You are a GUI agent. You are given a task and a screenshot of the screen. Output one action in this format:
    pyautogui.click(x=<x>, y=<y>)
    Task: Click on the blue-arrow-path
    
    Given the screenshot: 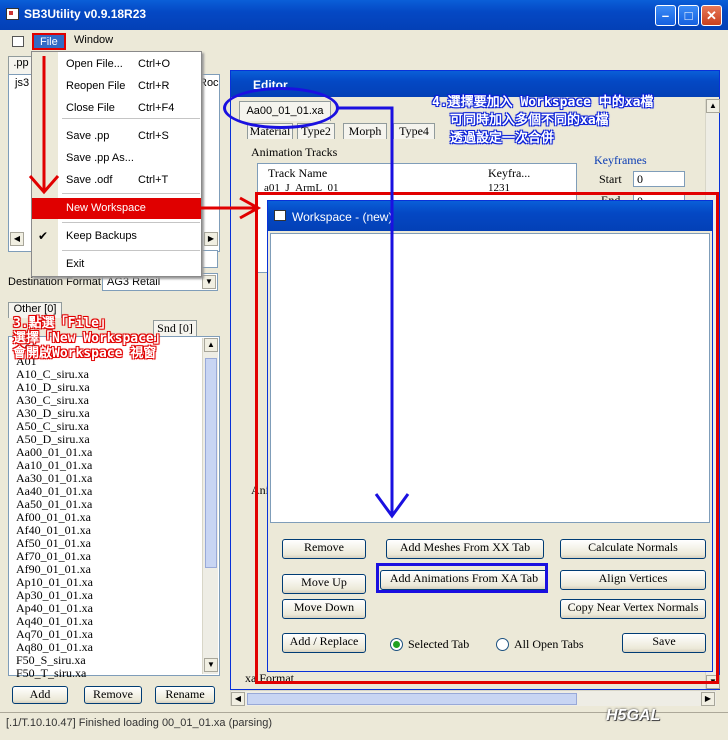 What is the action you would take?
    pyautogui.click(x=366, y=310)
    